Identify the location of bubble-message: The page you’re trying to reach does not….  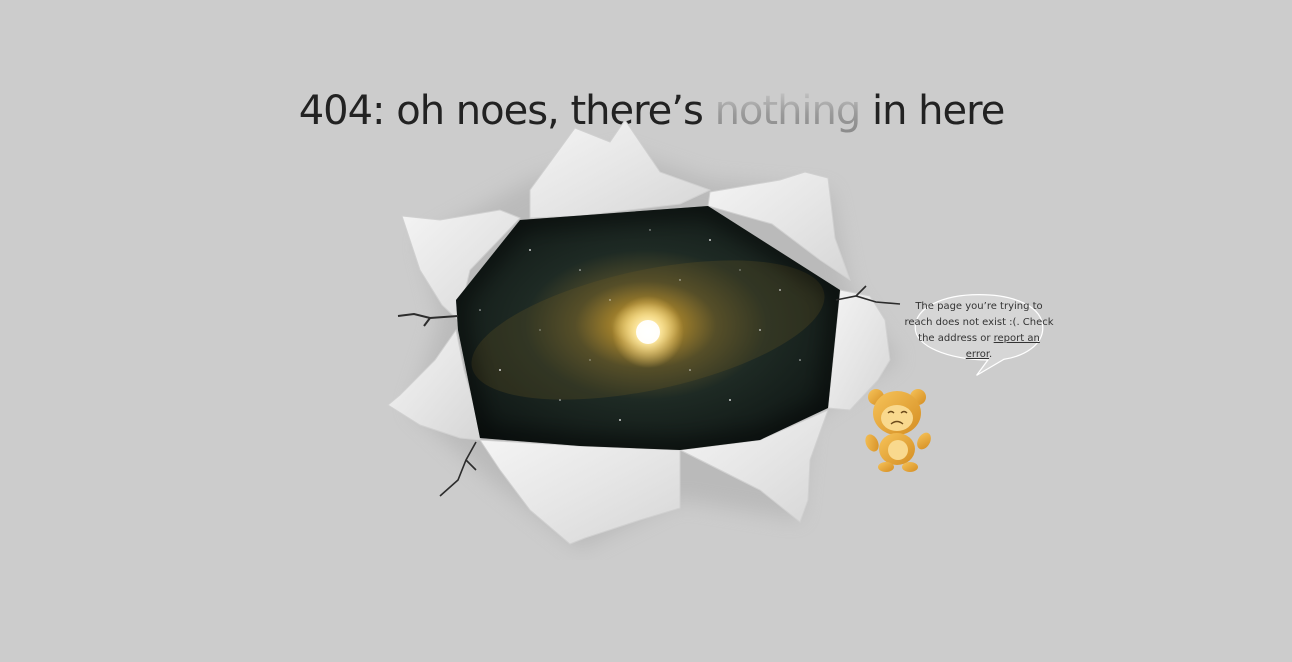
(979, 331).